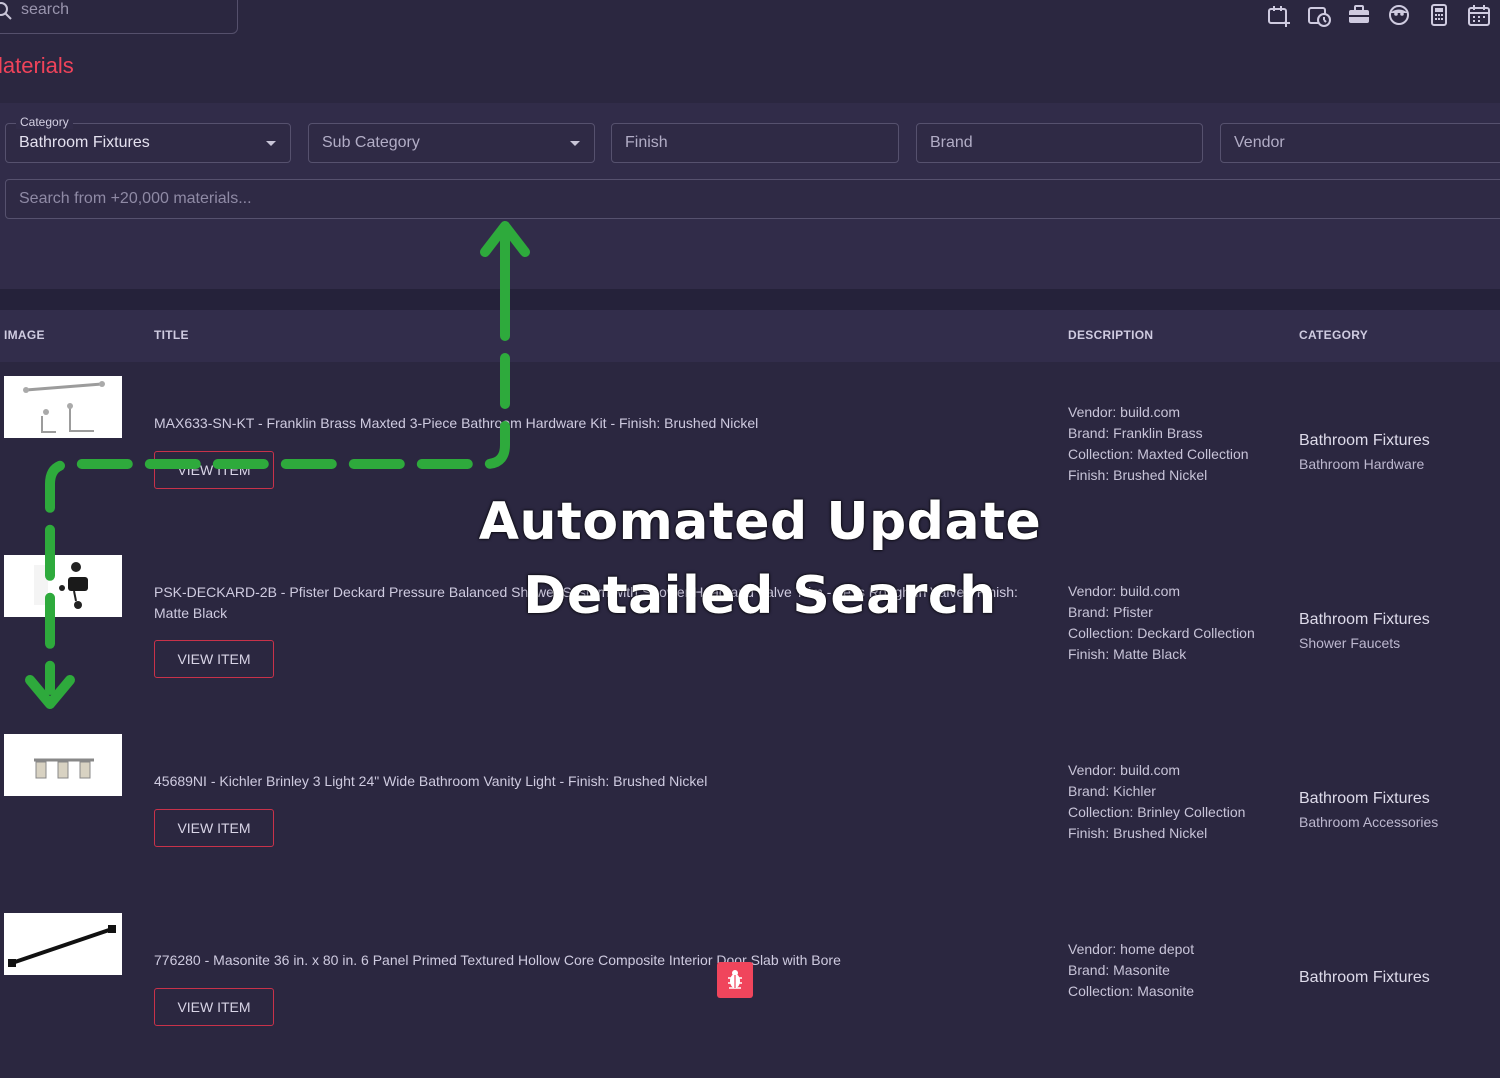 The image size is (1500, 1078). What do you see at coordinates (1362, 464) in the screenshot?
I see `item-subcategory: Bathroom Hardware` at bounding box center [1362, 464].